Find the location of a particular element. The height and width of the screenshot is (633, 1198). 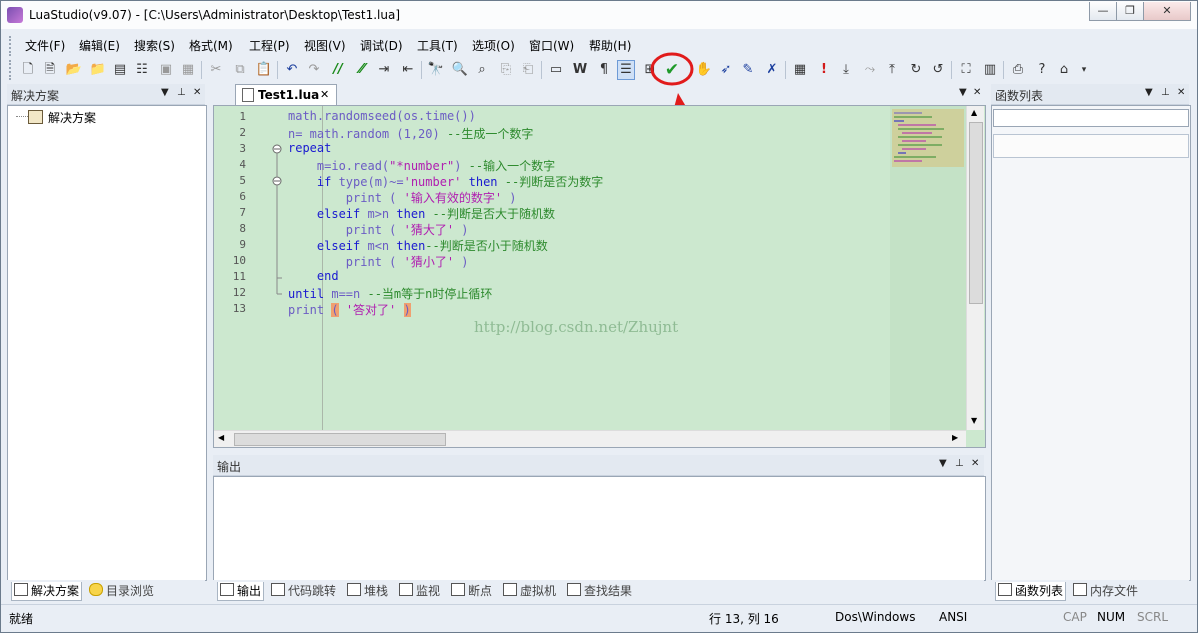

help-icon: ? is located at coordinates (1042, 70).